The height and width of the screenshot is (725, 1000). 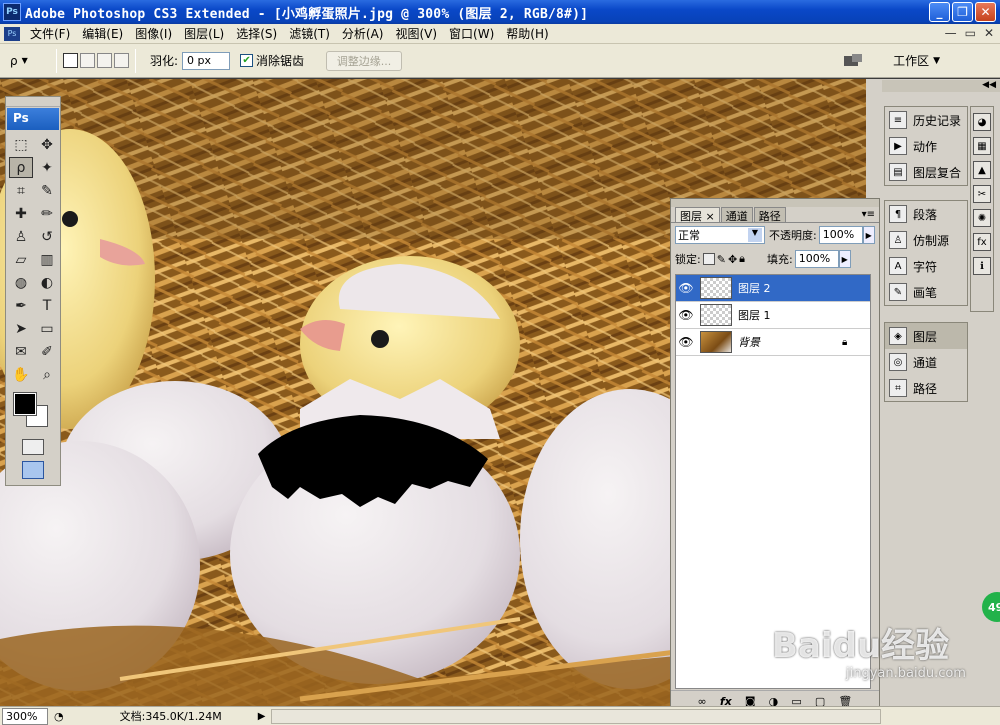 What do you see at coordinates (262, 716) in the screenshot?
I see `status-menu-arrow-icon: ▶` at bounding box center [262, 716].